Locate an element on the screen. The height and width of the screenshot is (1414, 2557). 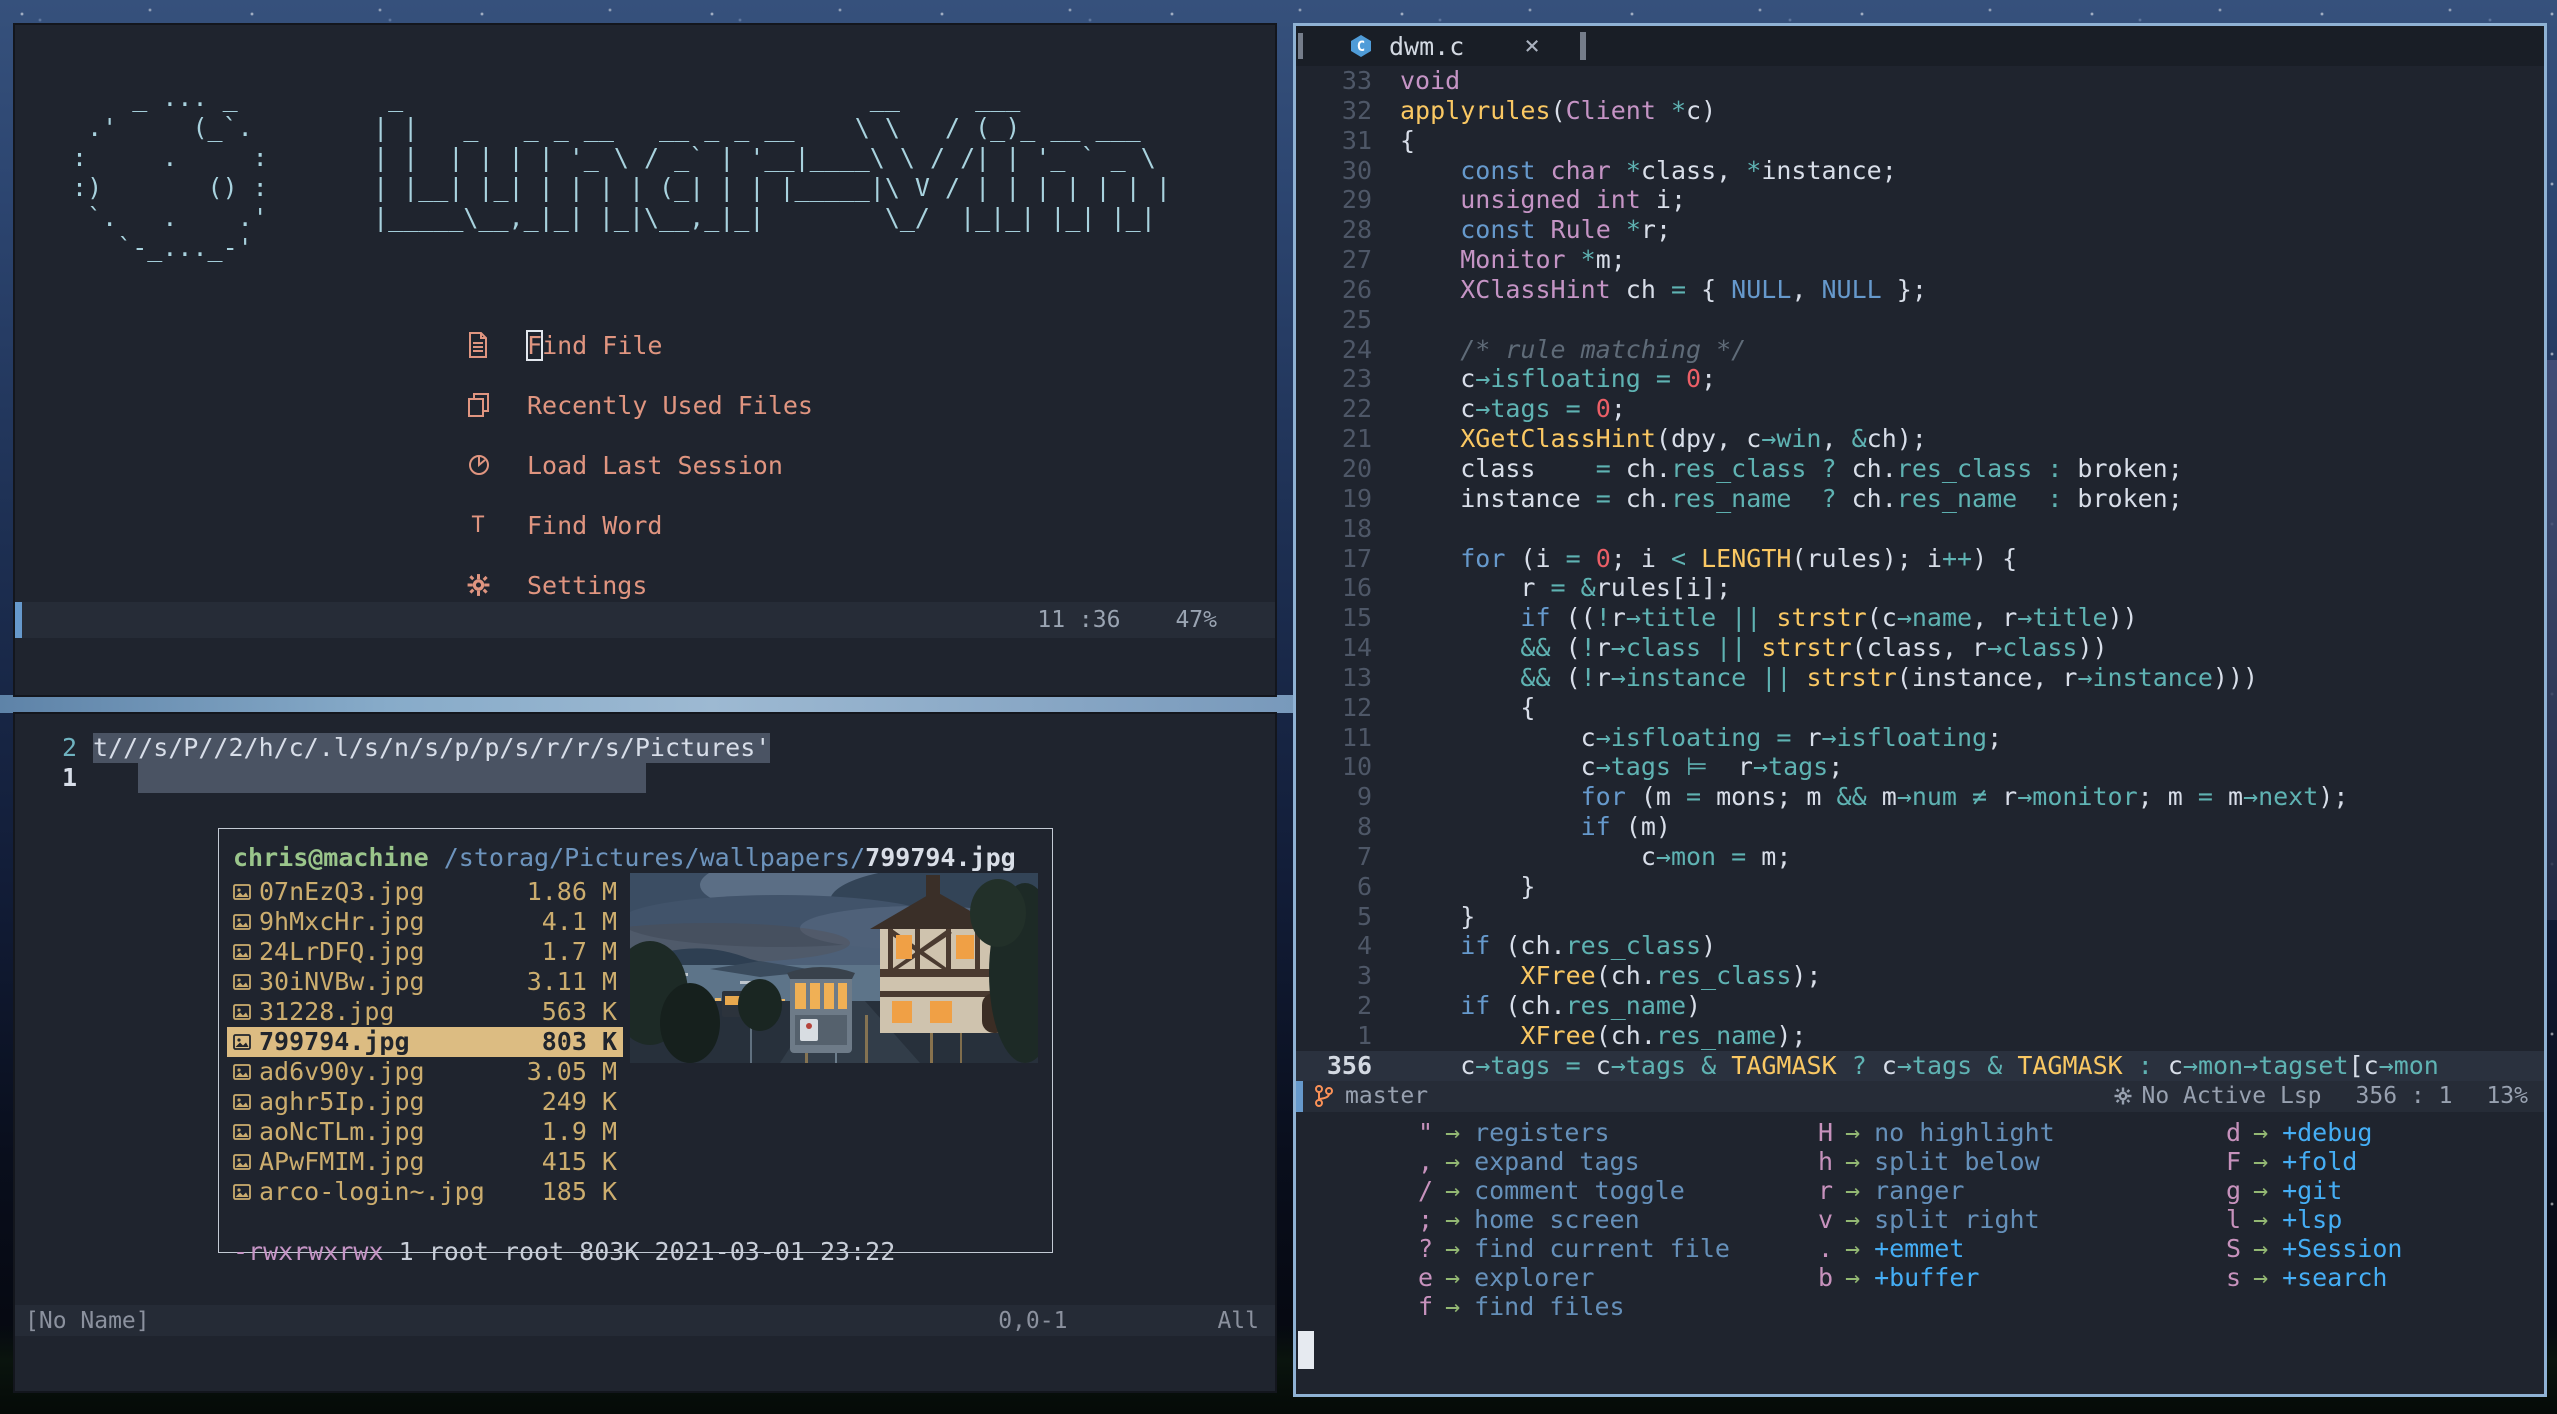
code-line: 1 XFree(ch.res_name); is located at coordinates (1920, 1036).